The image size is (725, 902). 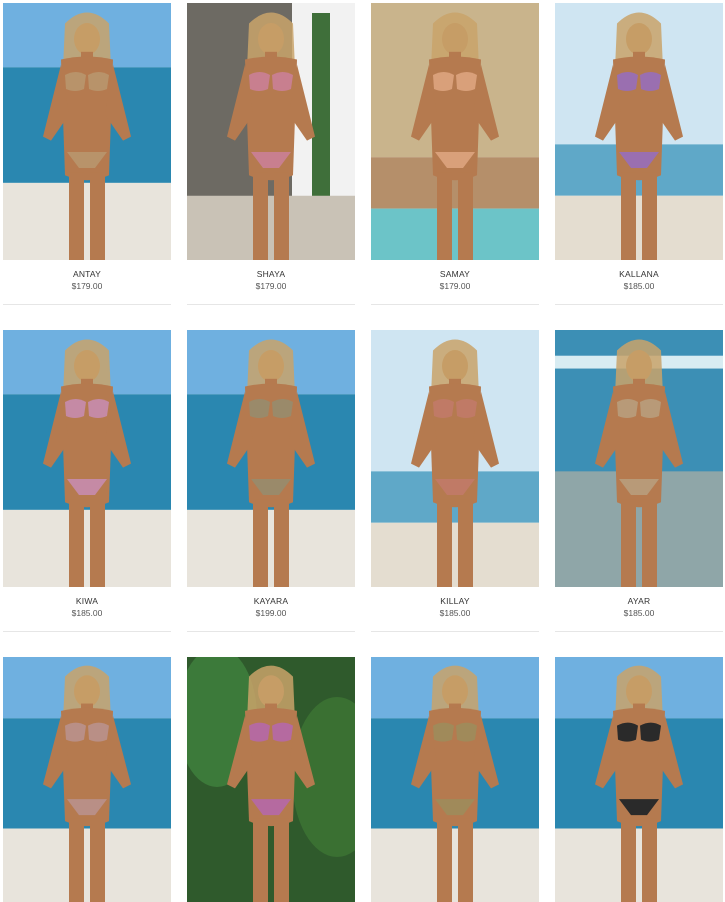 What do you see at coordinates (87, 601) in the screenshot?
I see `product-name: KIWA` at bounding box center [87, 601].